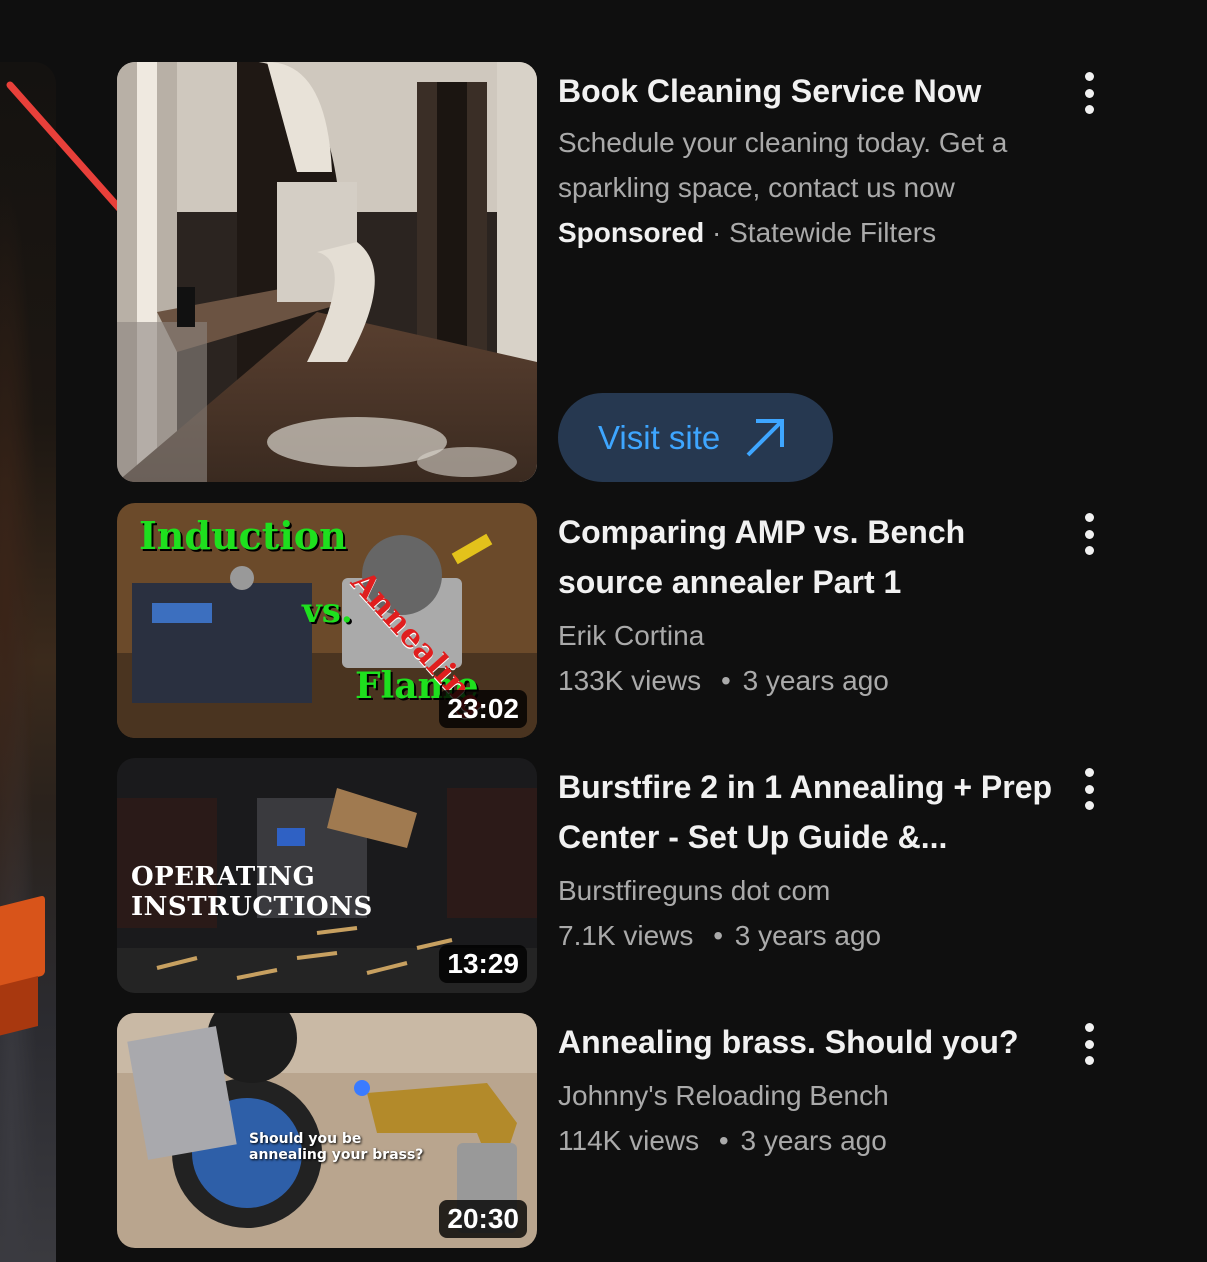 The width and height of the screenshot is (1207, 1262). Describe the element at coordinates (765, 437) in the screenshot. I see `external-arrow-icon` at that location.